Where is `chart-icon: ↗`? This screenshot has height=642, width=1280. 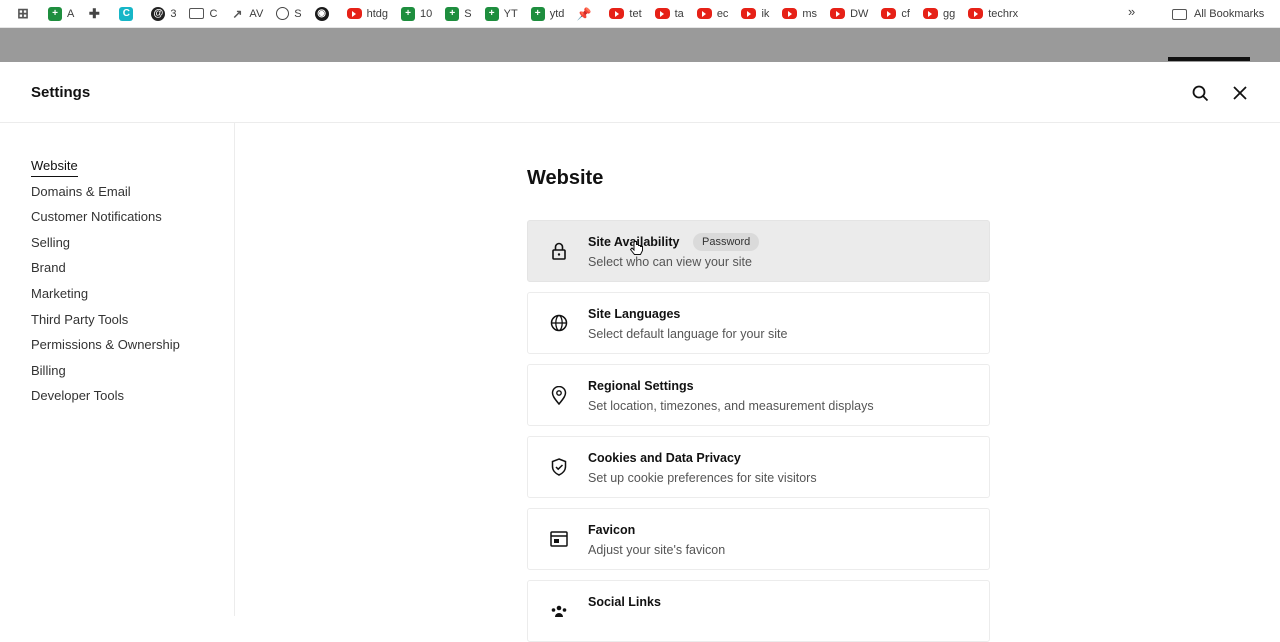
chart-icon: ↗ is located at coordinates (237, 13).